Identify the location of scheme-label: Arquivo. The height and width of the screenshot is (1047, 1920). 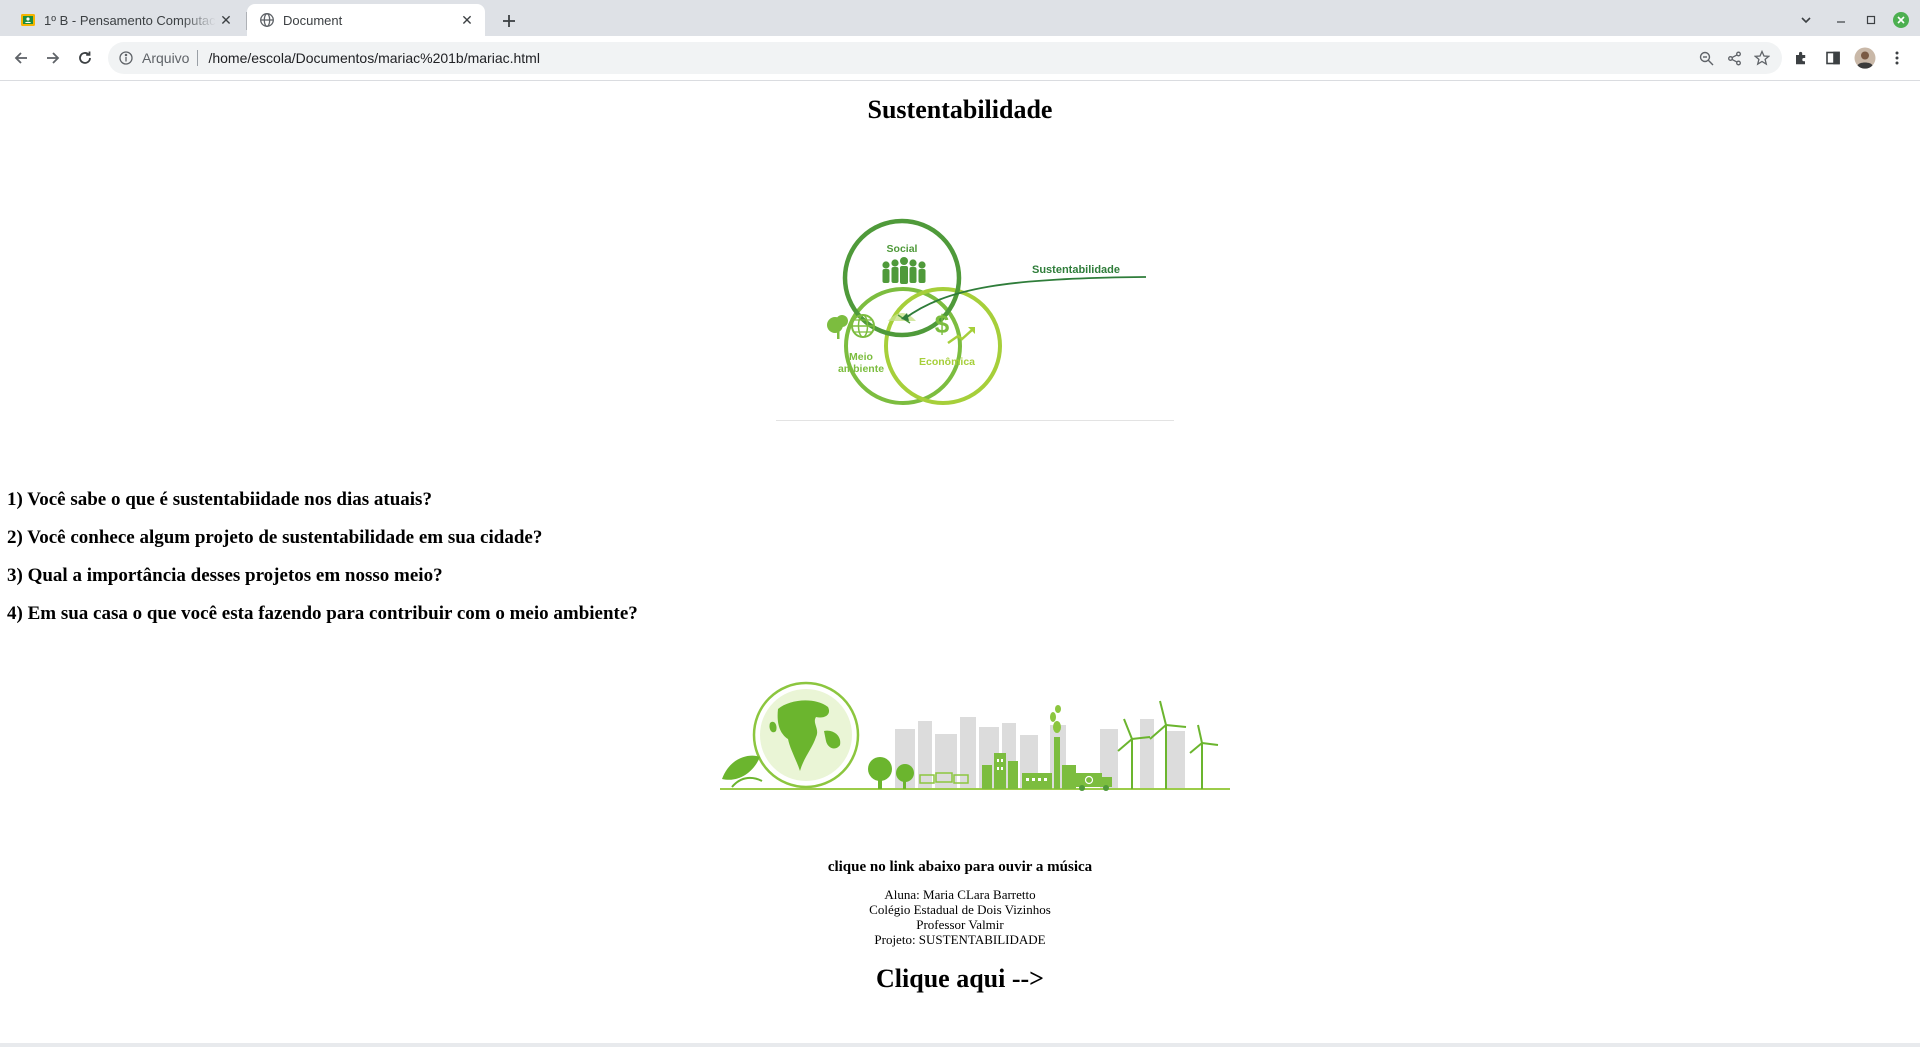
(166, 58).